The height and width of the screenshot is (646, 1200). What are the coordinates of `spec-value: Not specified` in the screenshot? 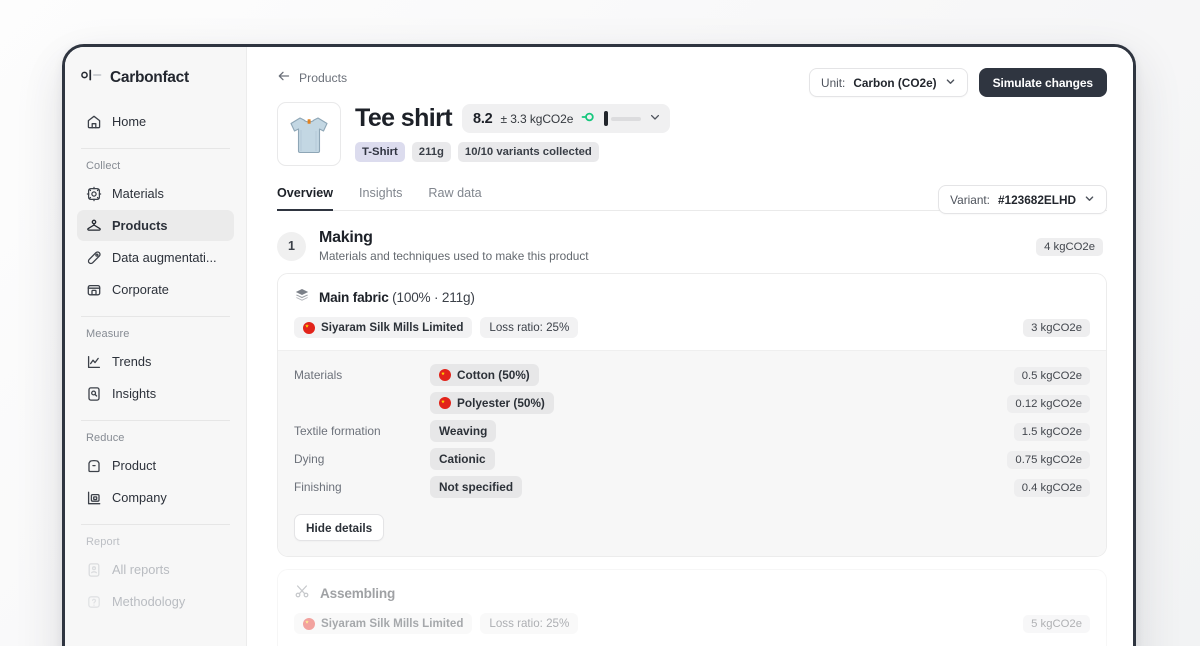 It's located at (476, 487).